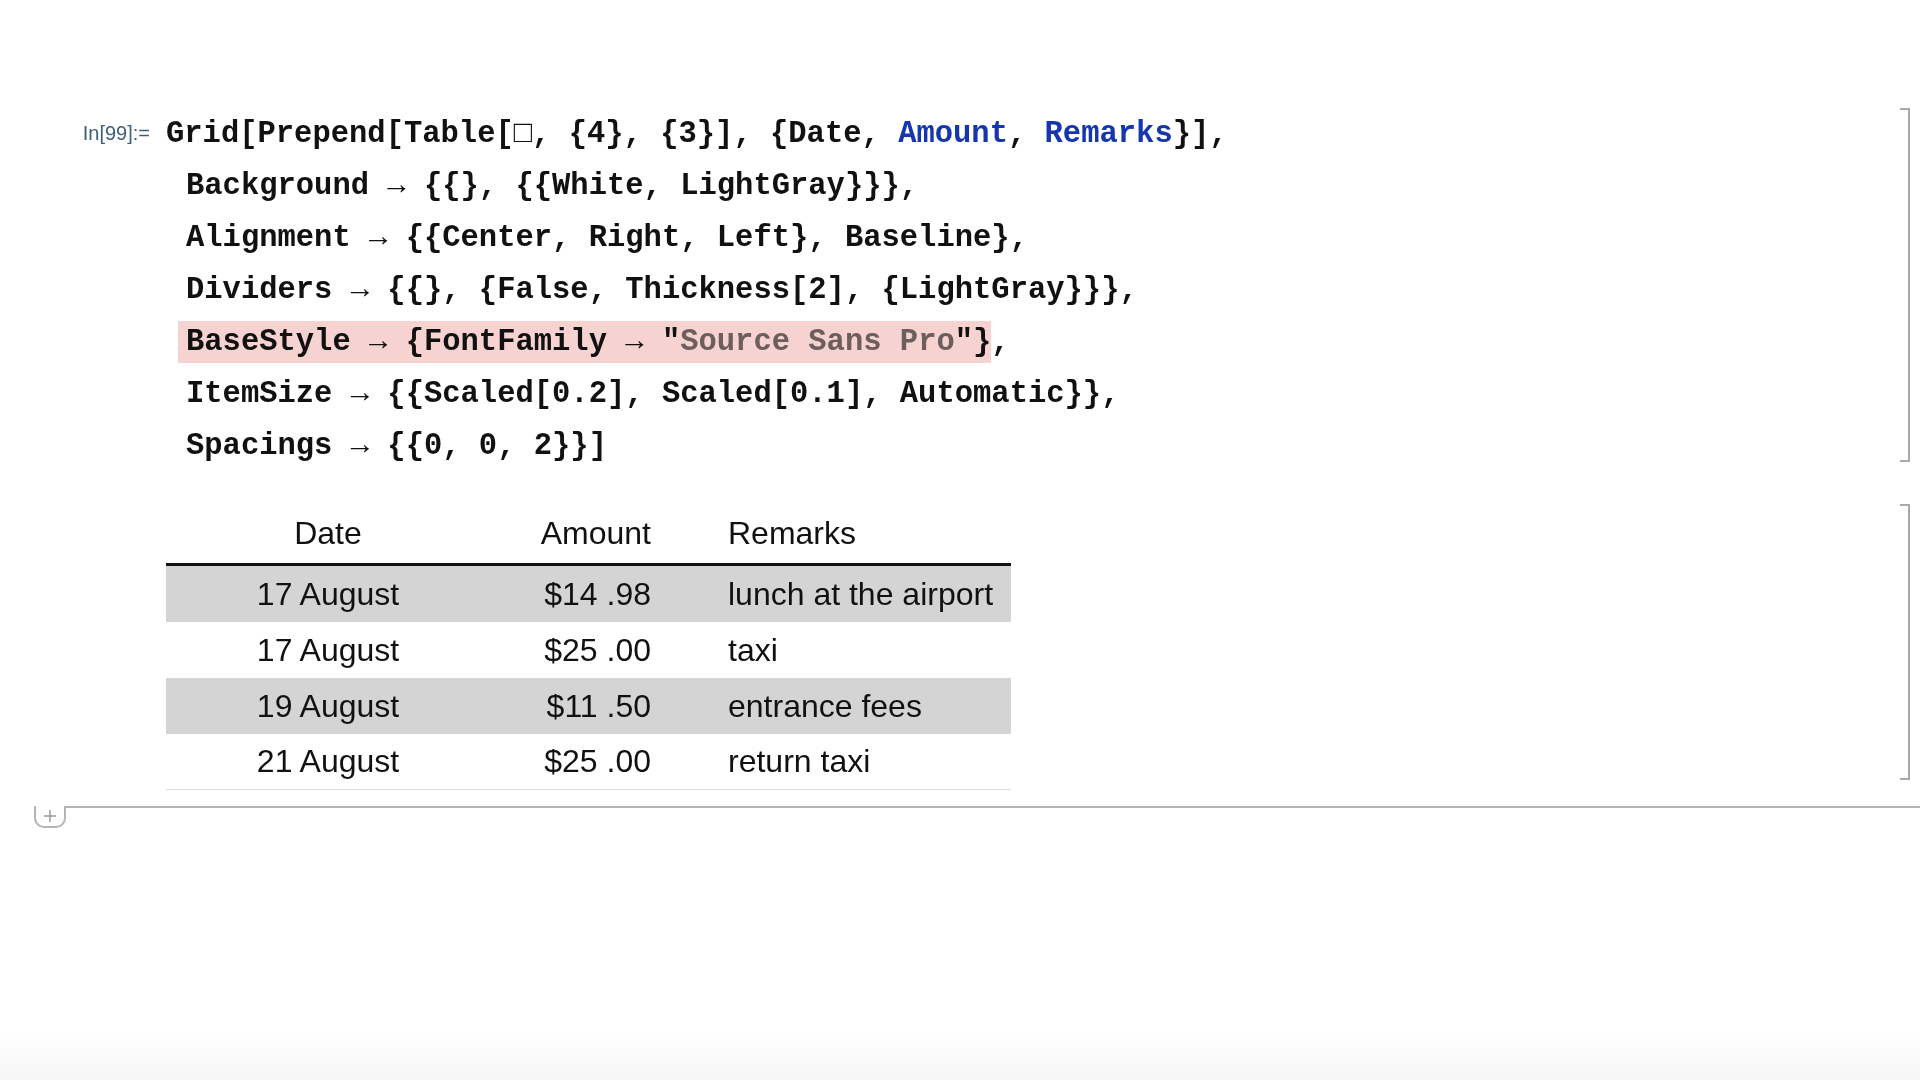  I want to click on table-cell: $25 .00, so click(570, 762).